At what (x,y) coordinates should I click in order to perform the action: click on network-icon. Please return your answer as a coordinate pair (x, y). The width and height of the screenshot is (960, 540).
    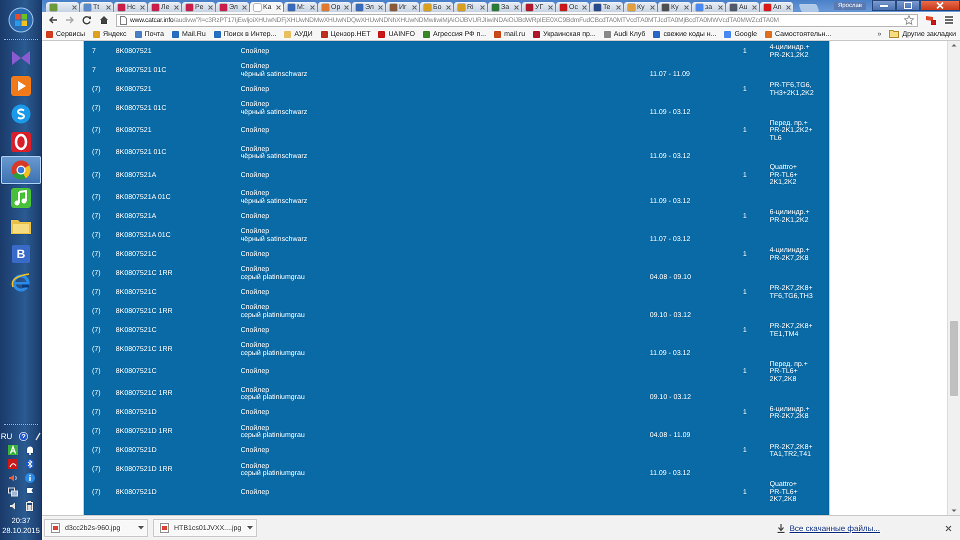
    Looking at the image, I should click on (13, 492).